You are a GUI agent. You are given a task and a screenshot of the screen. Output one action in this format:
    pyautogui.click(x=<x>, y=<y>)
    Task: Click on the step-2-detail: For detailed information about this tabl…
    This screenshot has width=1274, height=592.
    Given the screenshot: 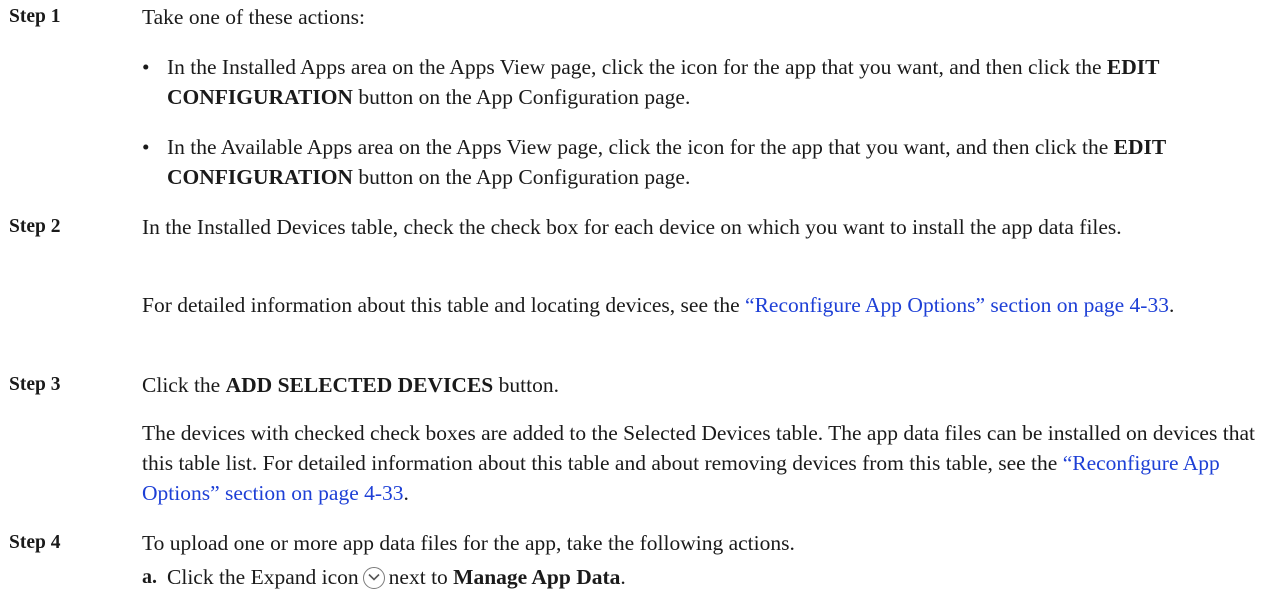 What is the action you would take?
    pyautogui.click(x=658, y=305)
    